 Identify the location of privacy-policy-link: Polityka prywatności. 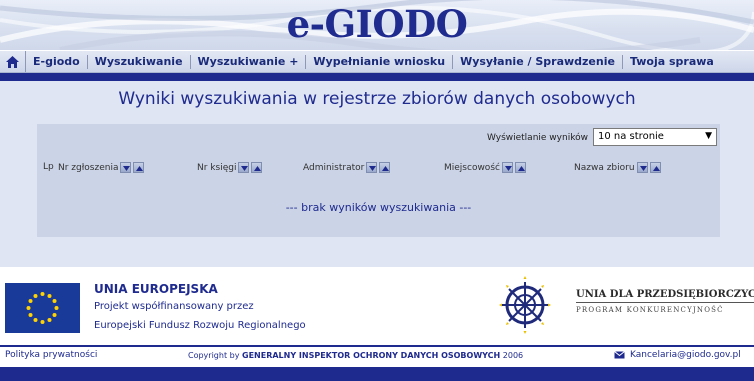
(51, 355).